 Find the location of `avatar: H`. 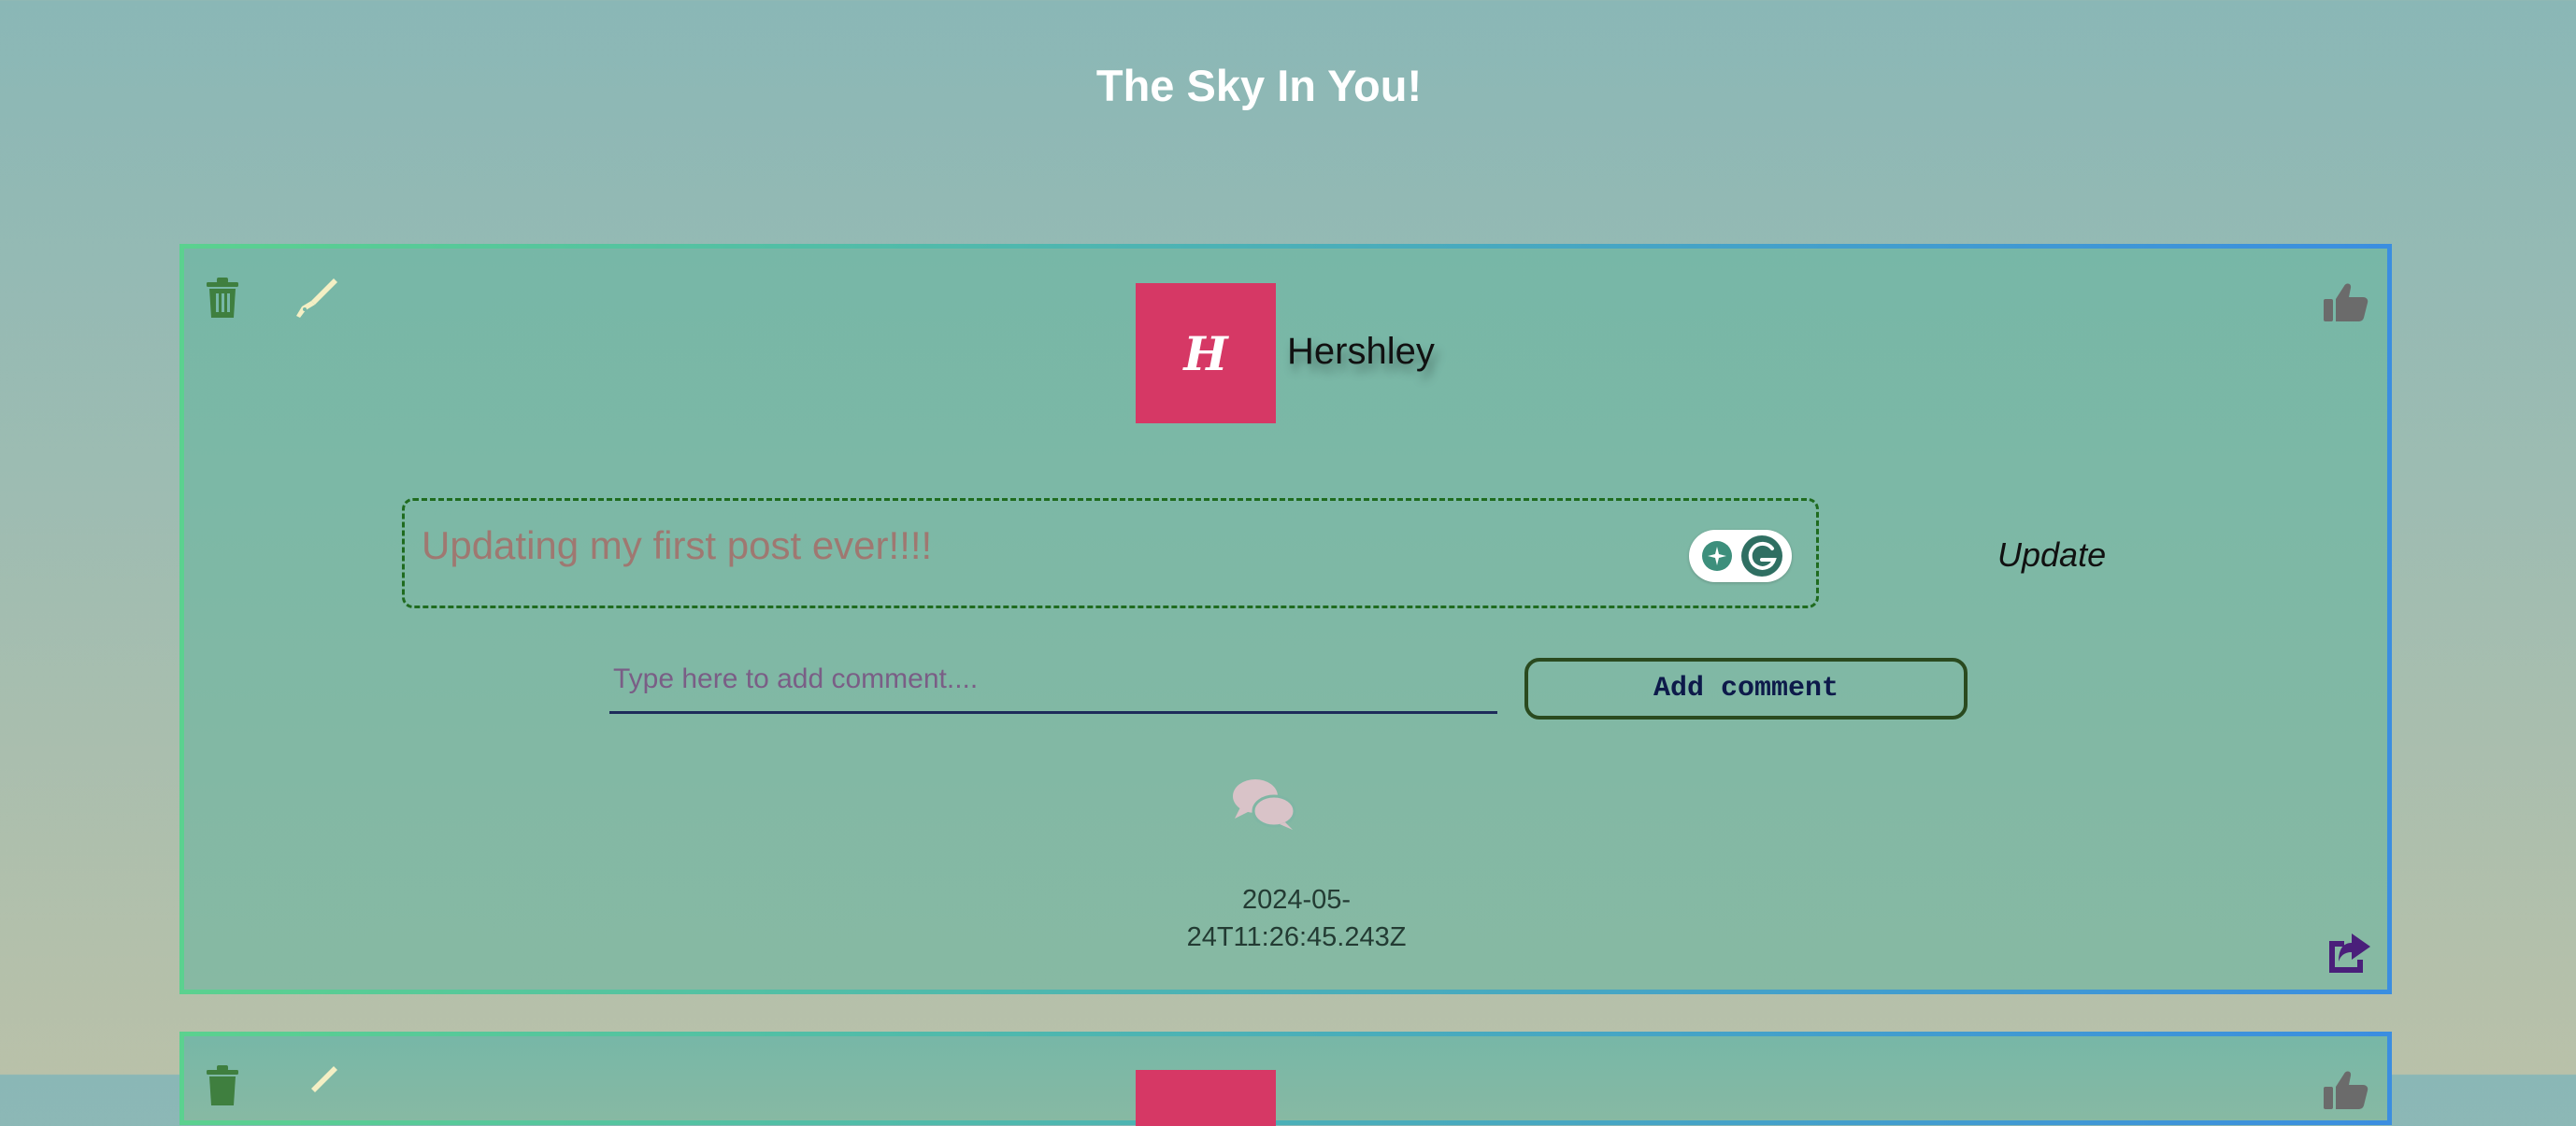

avatar: H is located at coordinates (1206, 353).